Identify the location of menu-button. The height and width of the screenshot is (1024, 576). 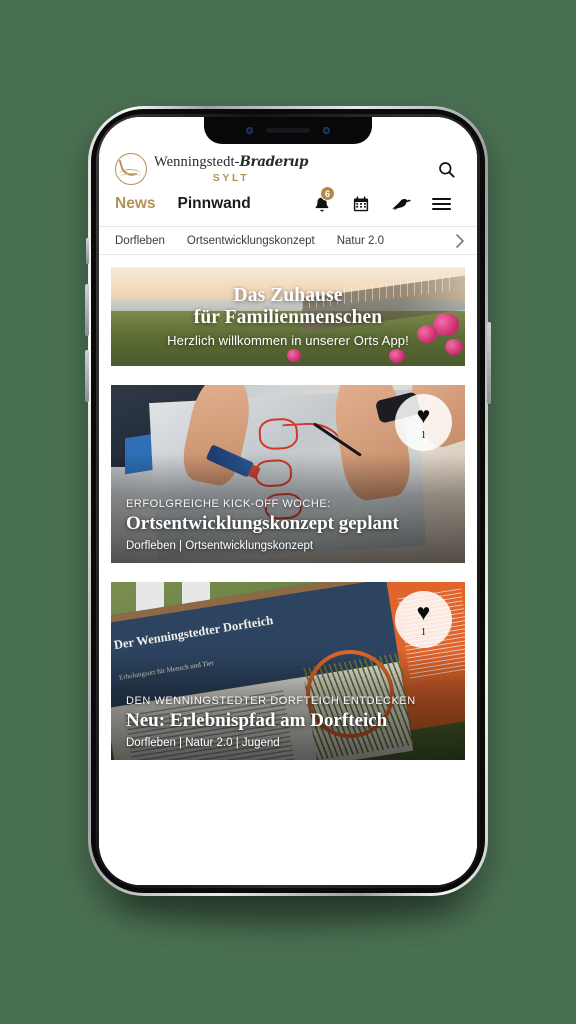
(441, 204).